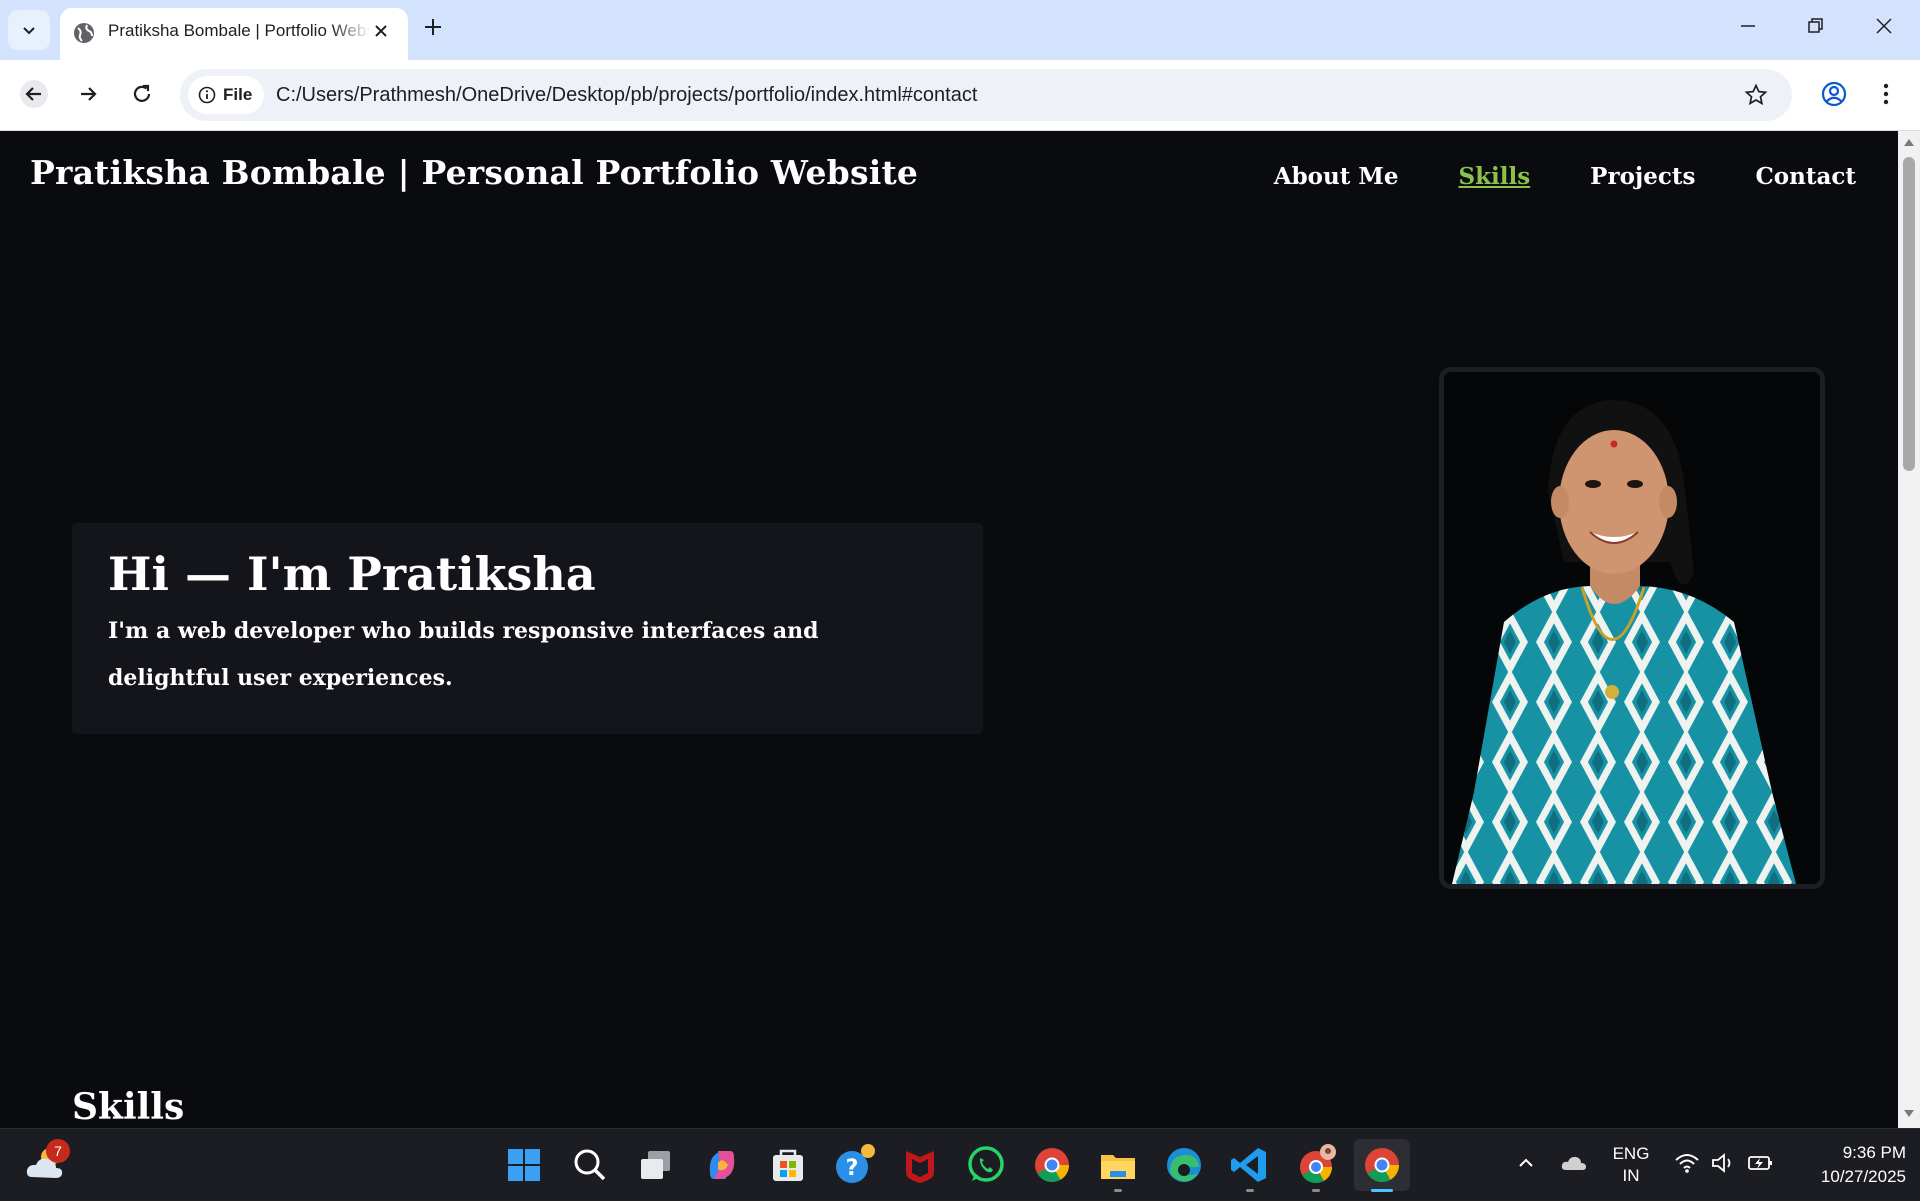  What do you see at coordinates (34, 94) in the screenshot?
I see `back-icon` at bounding box center [34, 94].